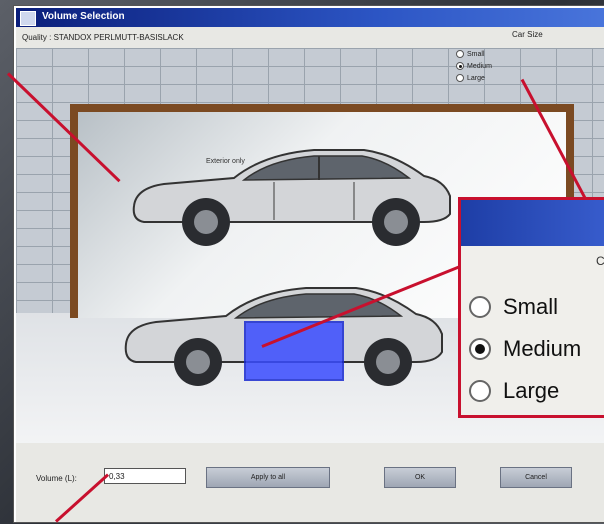  Describe the element at coordinates (28, 18) in the screenshot. I see `window-icon` at that location.